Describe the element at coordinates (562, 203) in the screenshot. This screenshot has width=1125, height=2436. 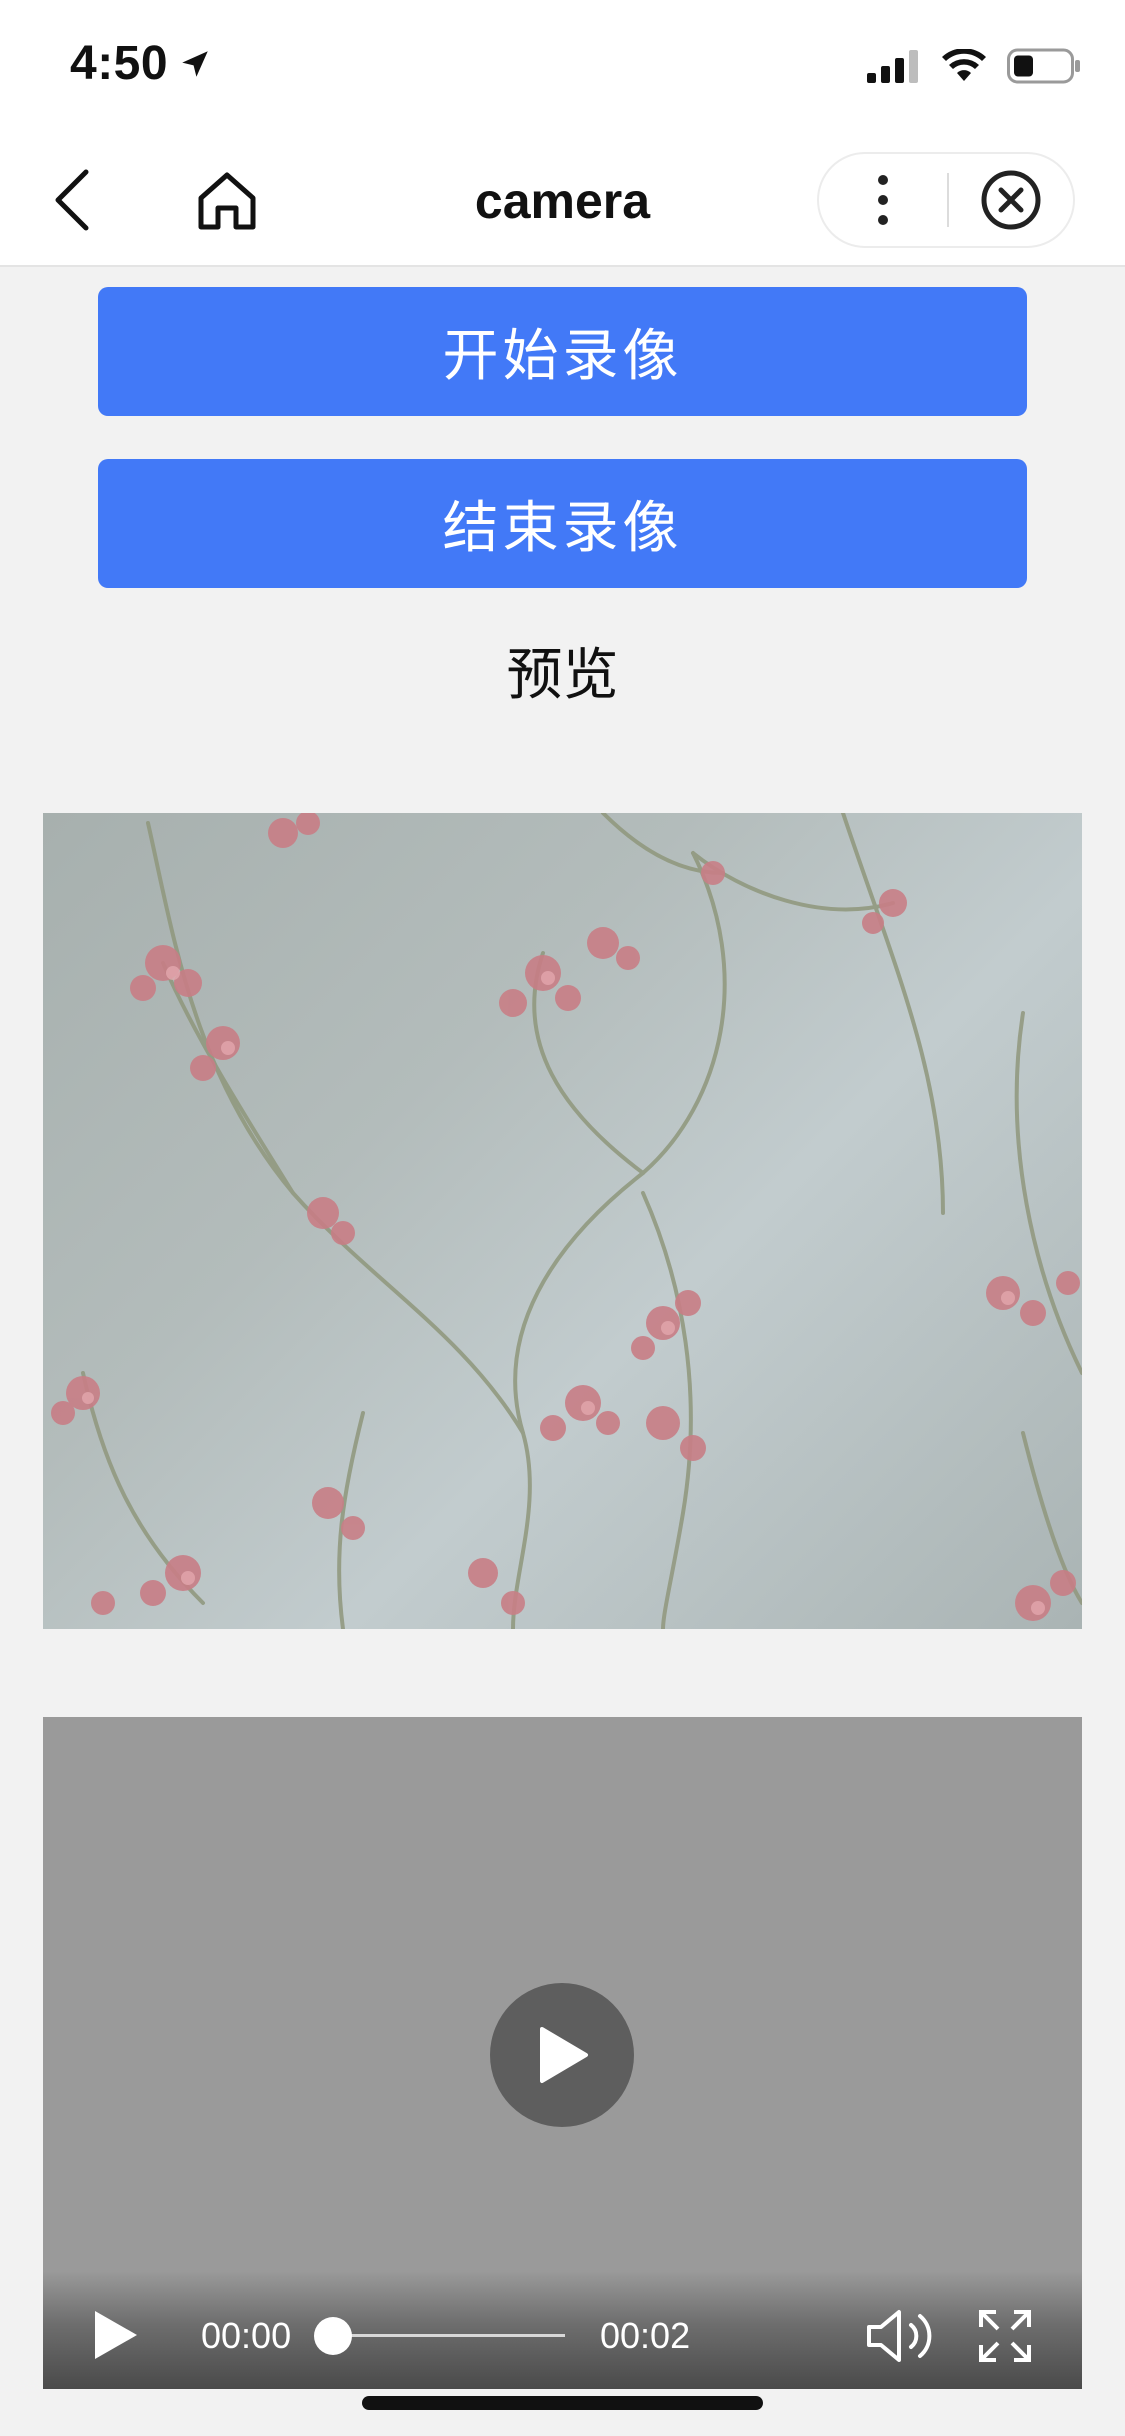
I see `navigation-bar: camera` at that location.